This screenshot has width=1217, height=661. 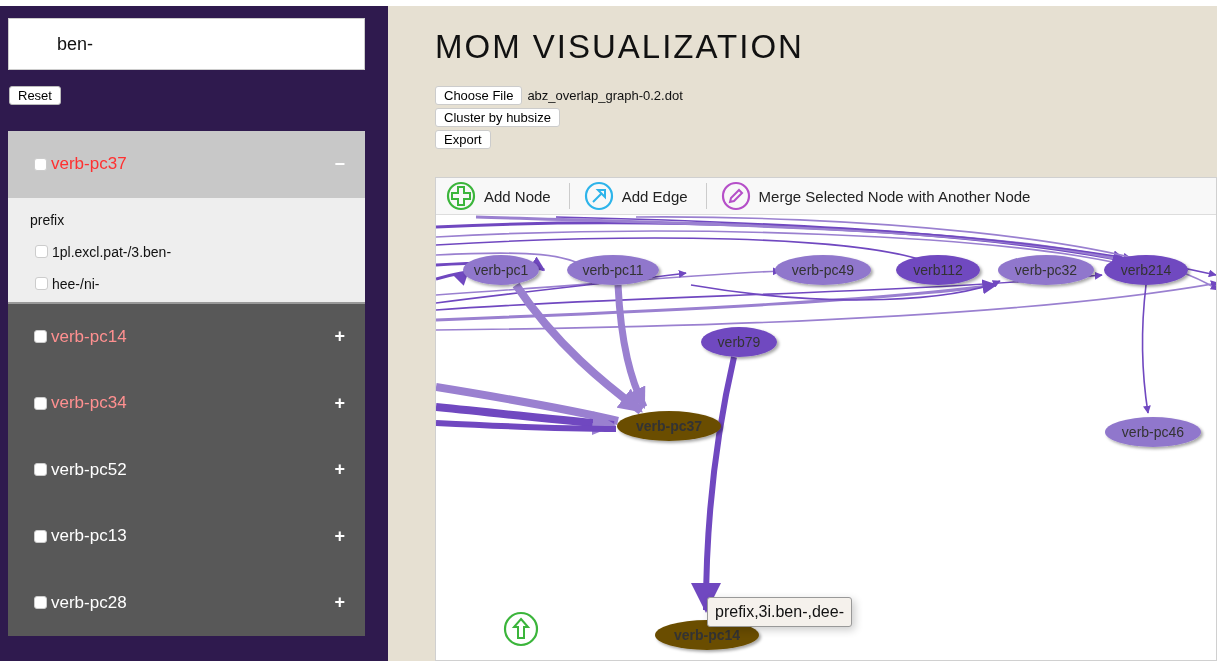 I want to click on section-label: prefix, so click(x=48, y=219).